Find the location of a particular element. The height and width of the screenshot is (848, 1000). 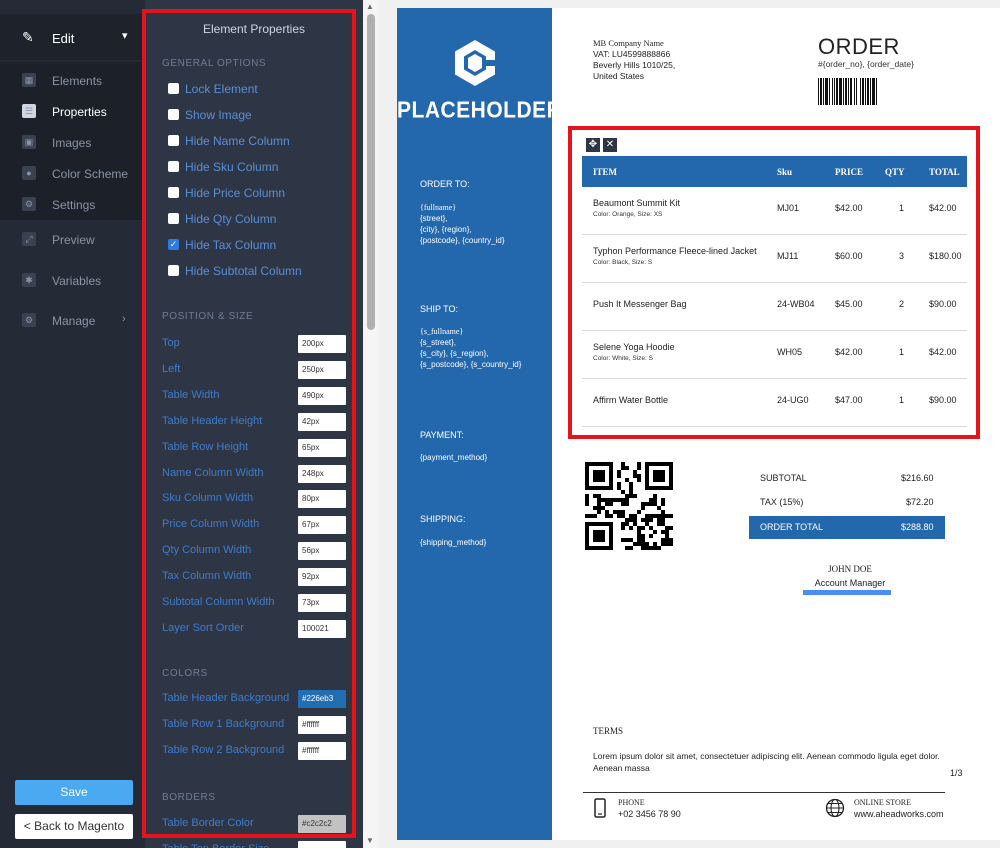

order-to-name: {fullname} is located at coordinates (438, 207).